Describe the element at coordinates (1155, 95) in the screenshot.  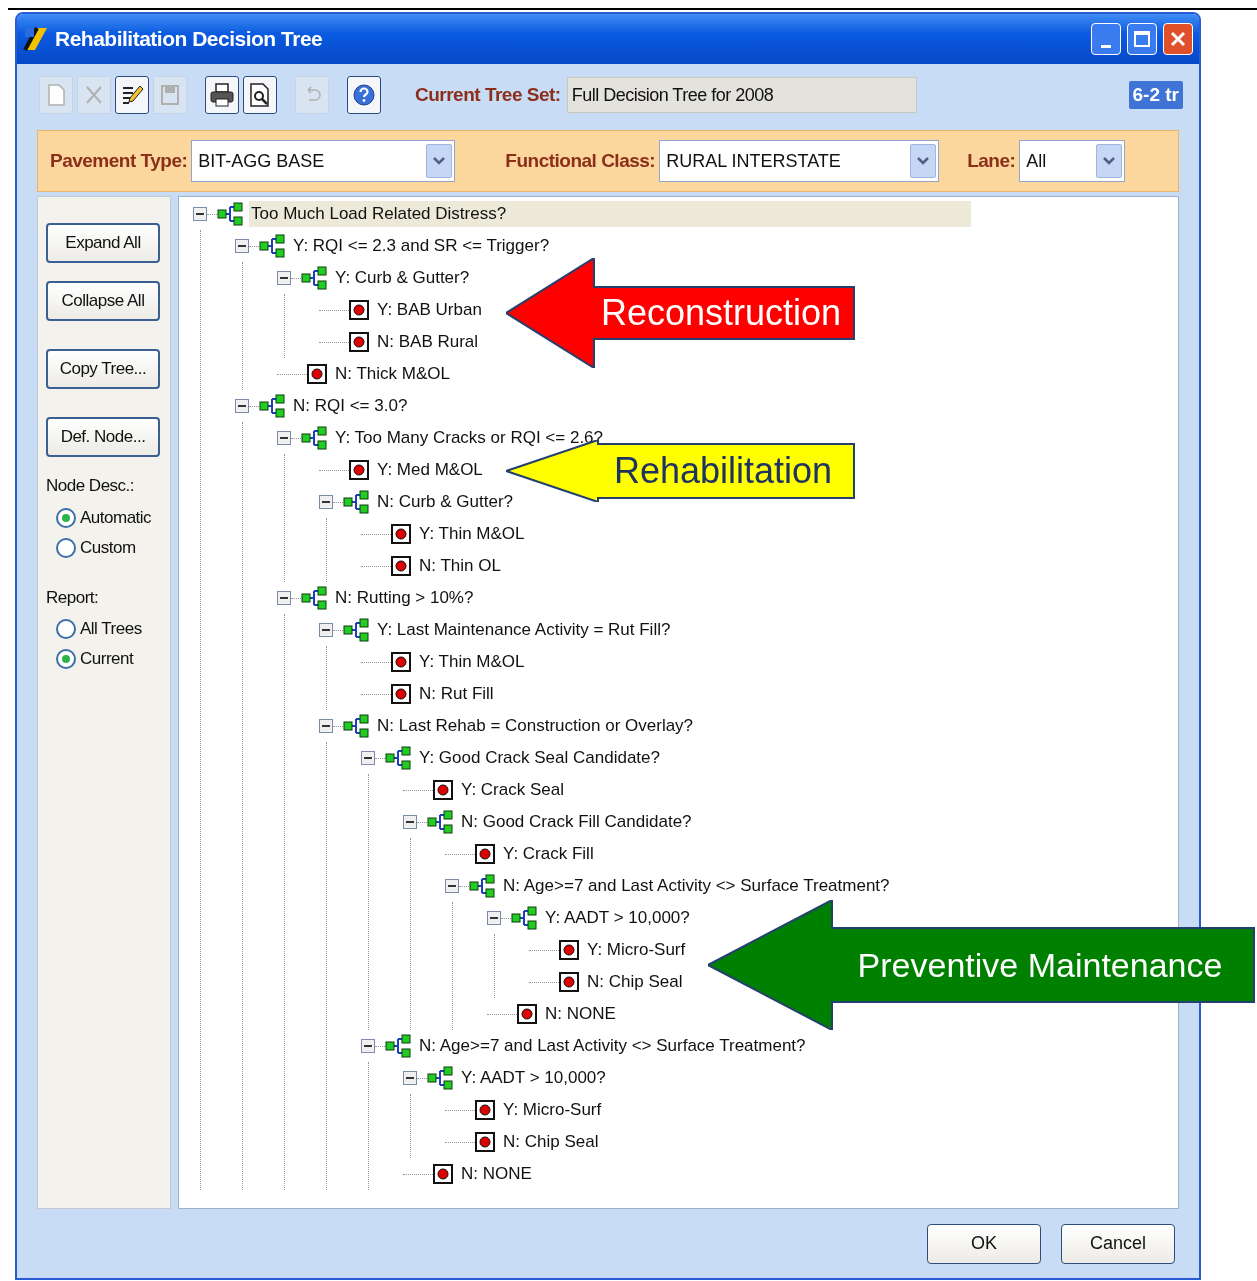
I see `version-text: 6-2 tr` at that location.